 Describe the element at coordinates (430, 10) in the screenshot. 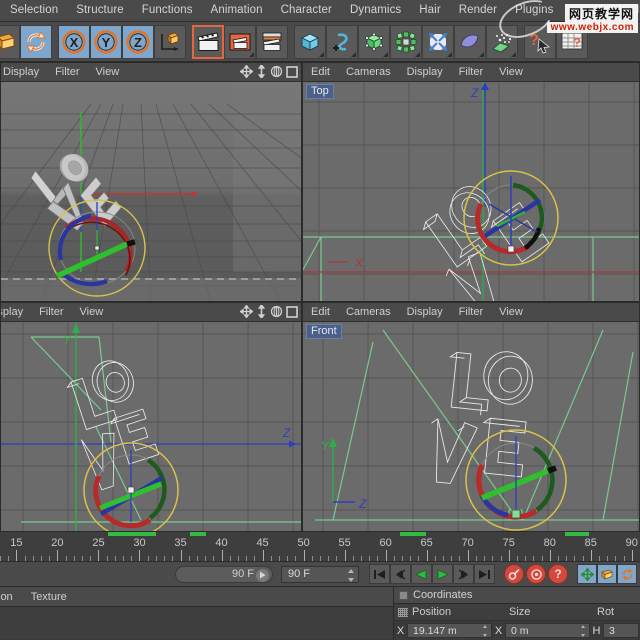

I see `menu-item-hair: Hair` at that location.